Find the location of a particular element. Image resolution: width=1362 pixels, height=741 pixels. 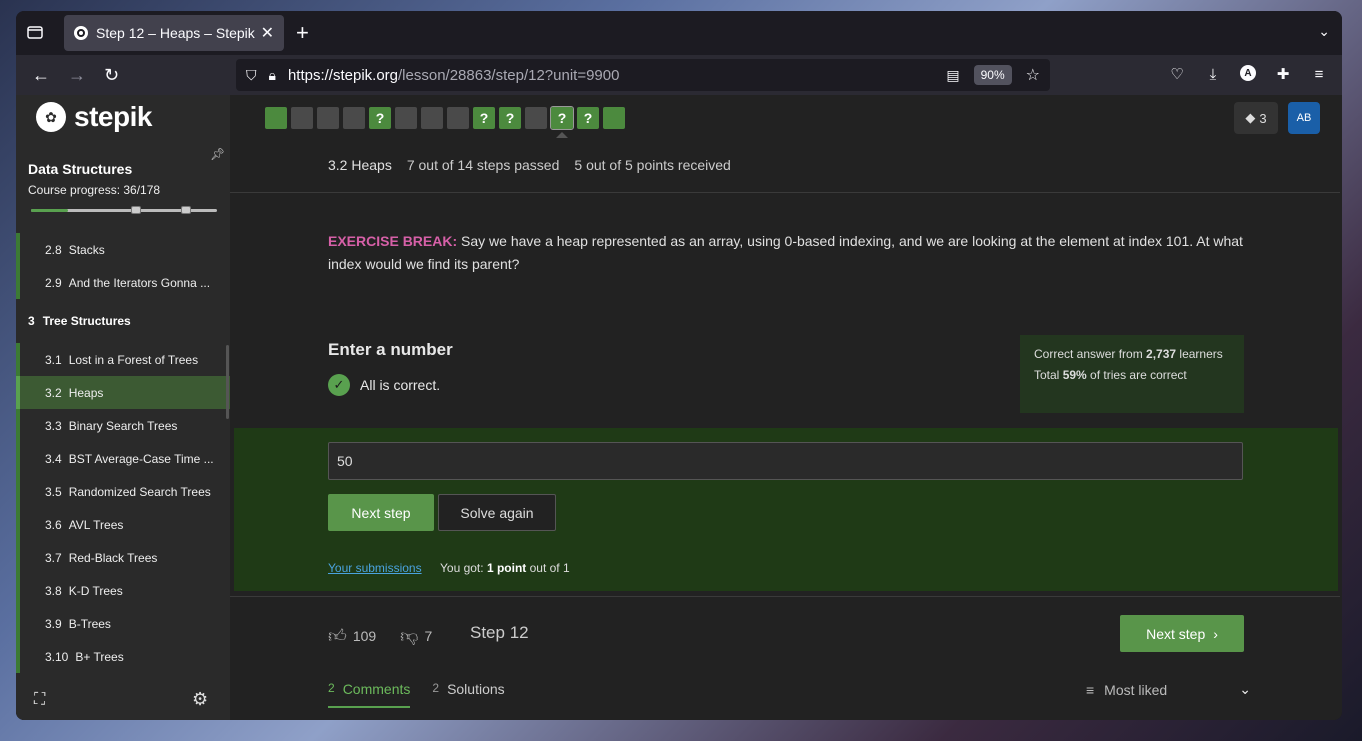

sidebar-item: 3.6 AVL Trees is located at coordinates (123, 524).